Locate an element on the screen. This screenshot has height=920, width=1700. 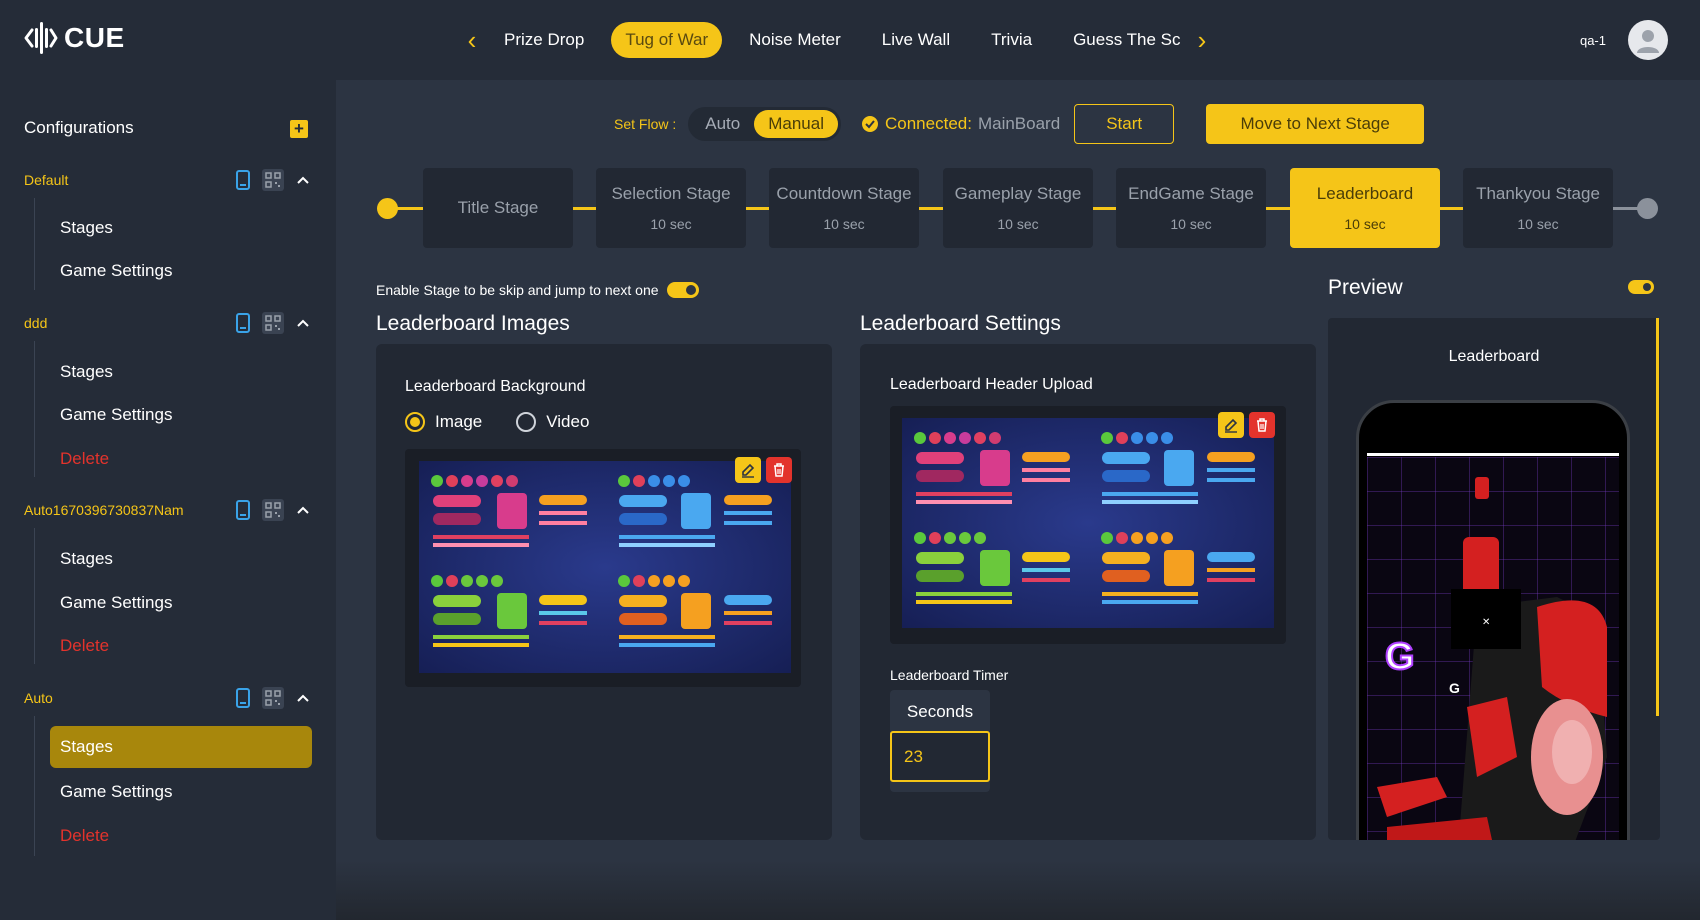
delete-background-button is located at coordinates (779, 470).